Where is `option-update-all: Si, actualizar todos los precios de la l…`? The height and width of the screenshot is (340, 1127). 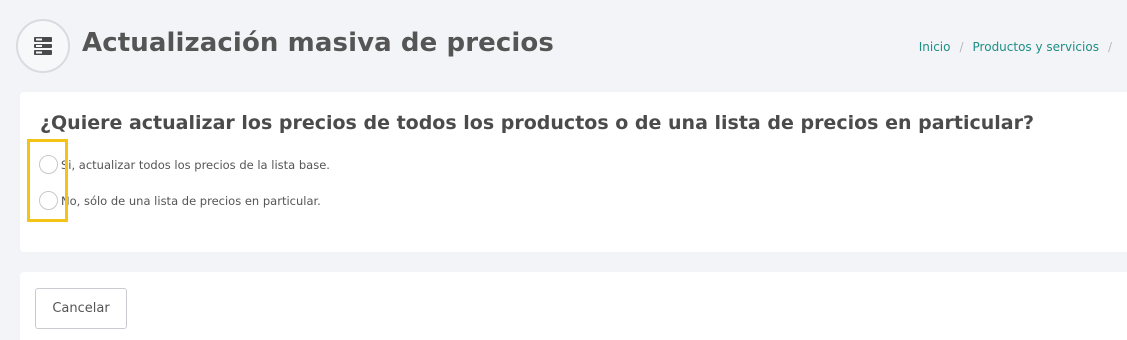
option-update-all: Si, actualizar todos los precios de la l… is located at coordinates (184, 164).